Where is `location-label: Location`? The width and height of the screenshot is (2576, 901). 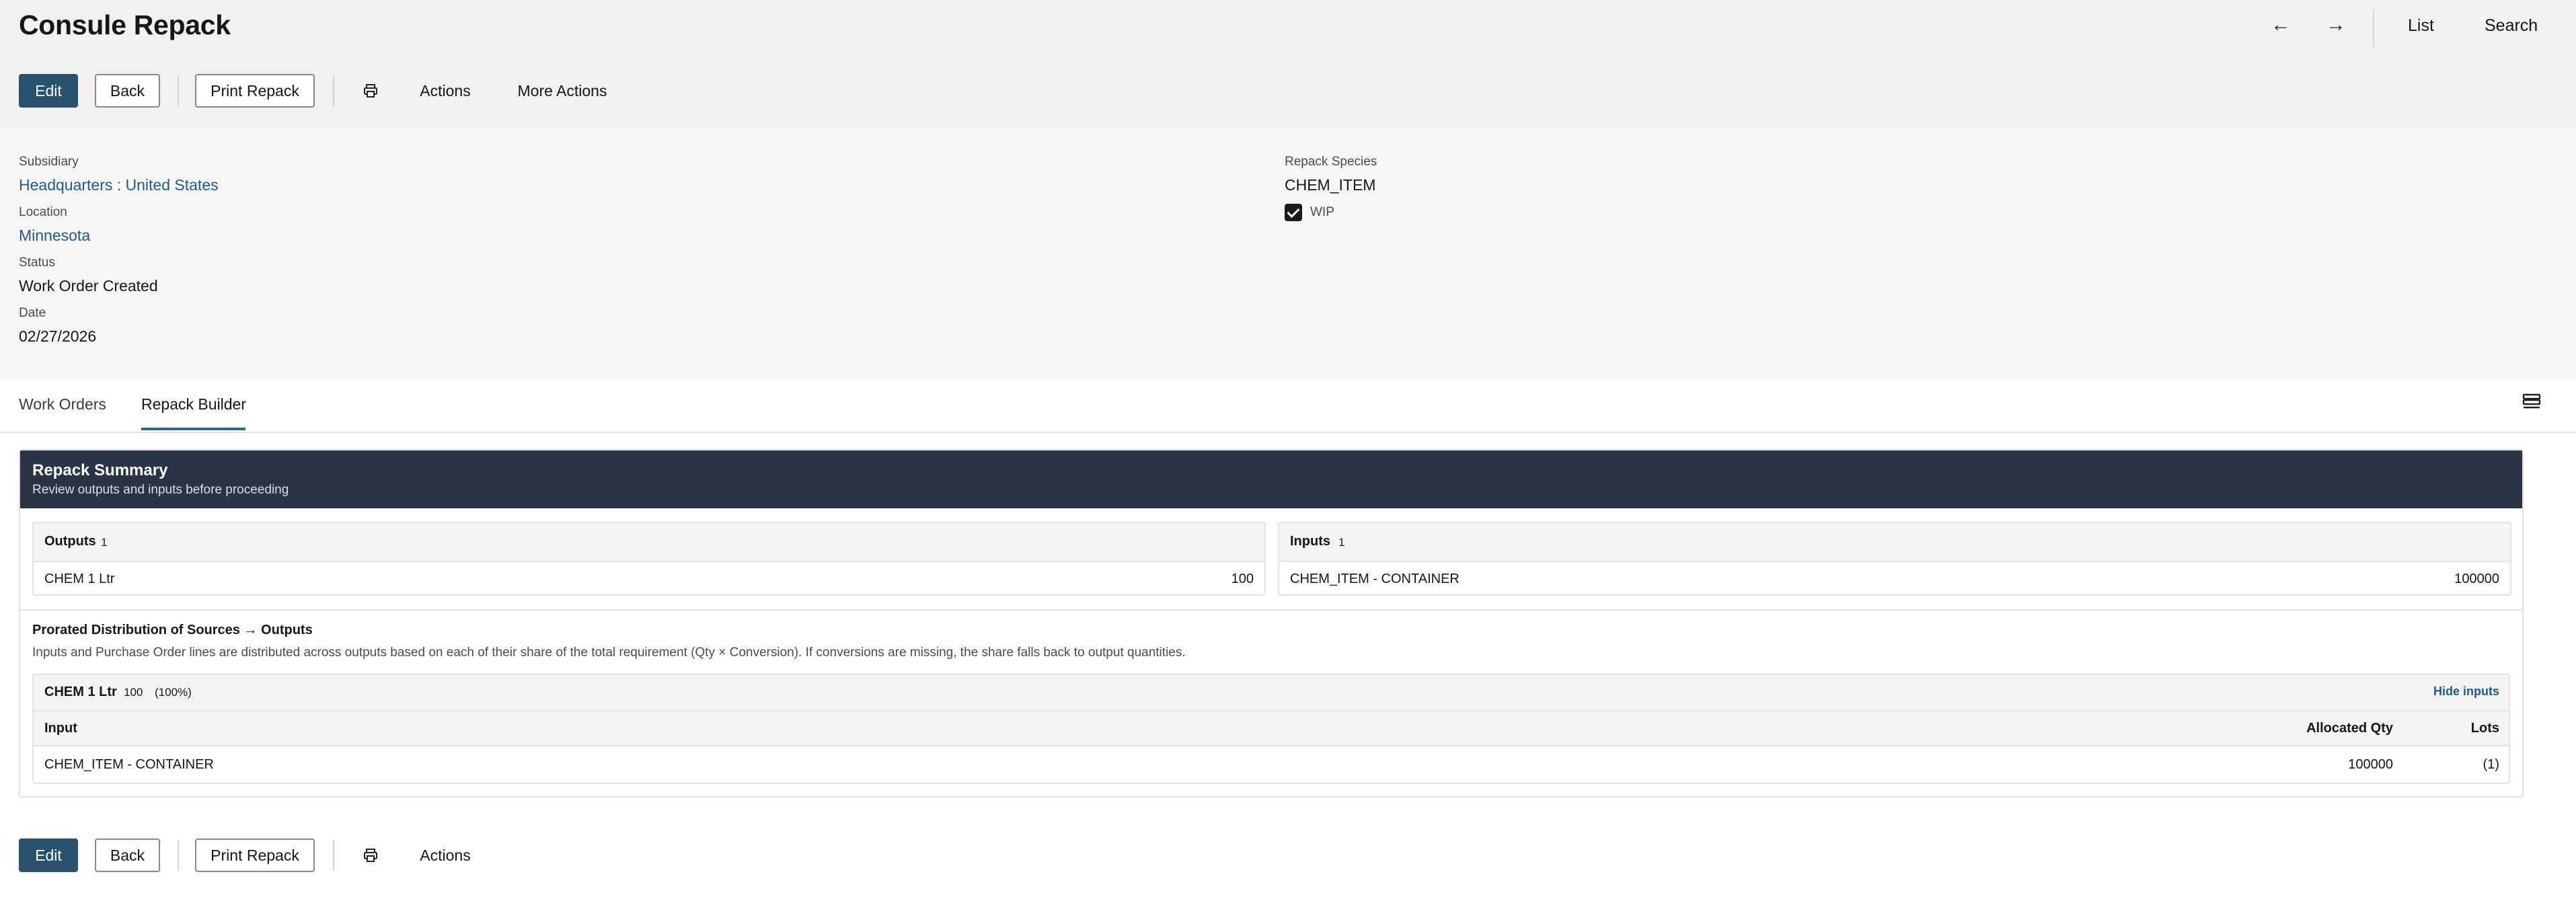 location-label: Location is located at coordinates (43, 212).